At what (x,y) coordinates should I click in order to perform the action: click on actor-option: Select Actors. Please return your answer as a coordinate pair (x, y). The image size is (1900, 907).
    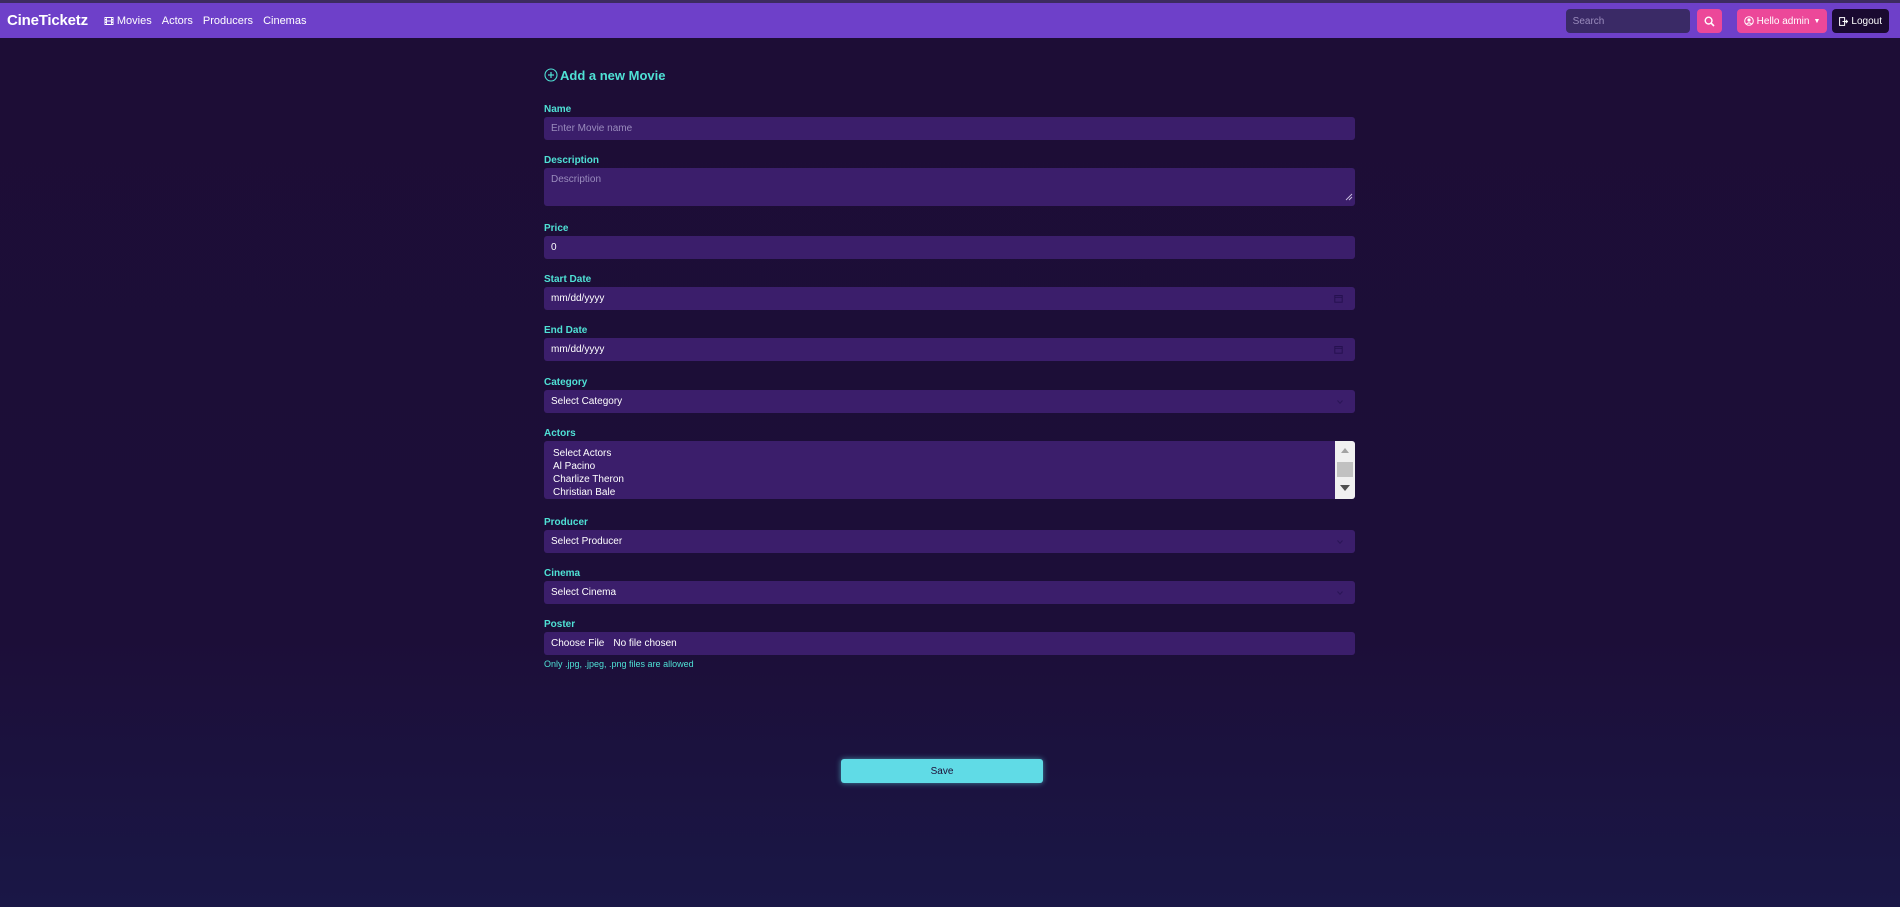
    Looking at the image, I should click on (588, 453).